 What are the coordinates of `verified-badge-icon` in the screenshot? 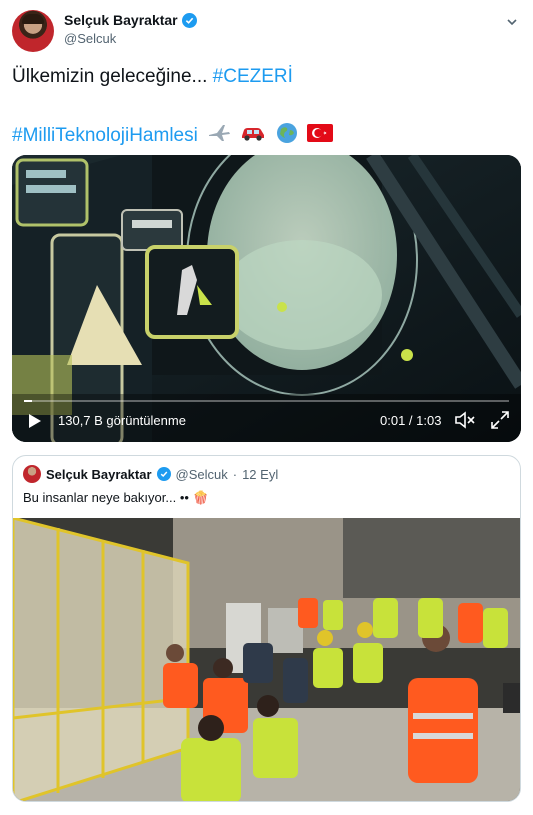 It's located at (189, 20).